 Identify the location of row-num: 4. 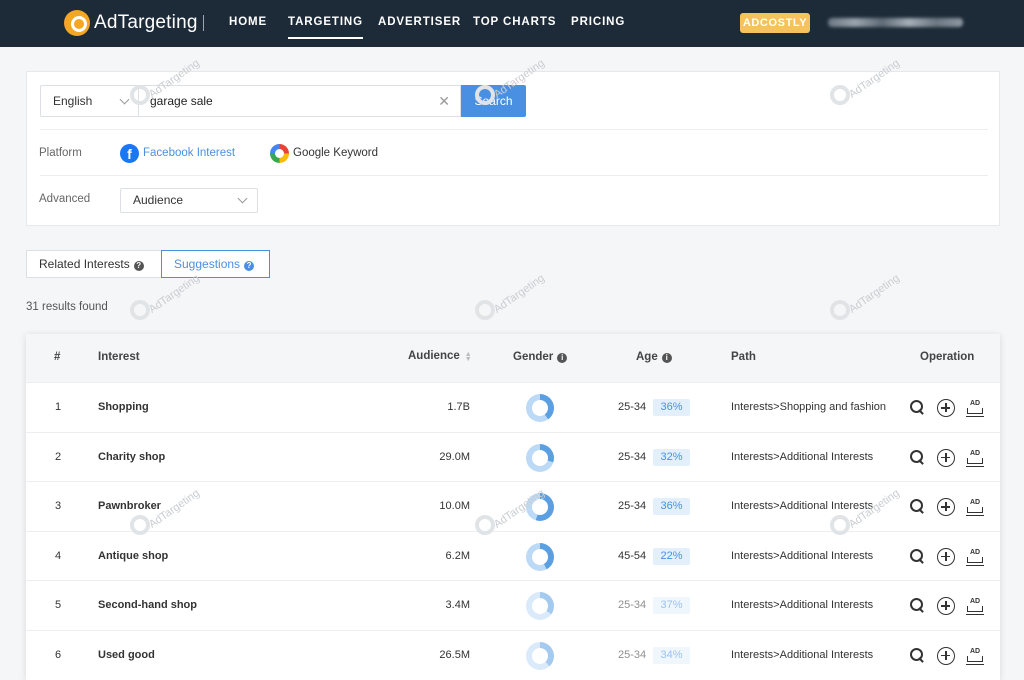
(58, 555).